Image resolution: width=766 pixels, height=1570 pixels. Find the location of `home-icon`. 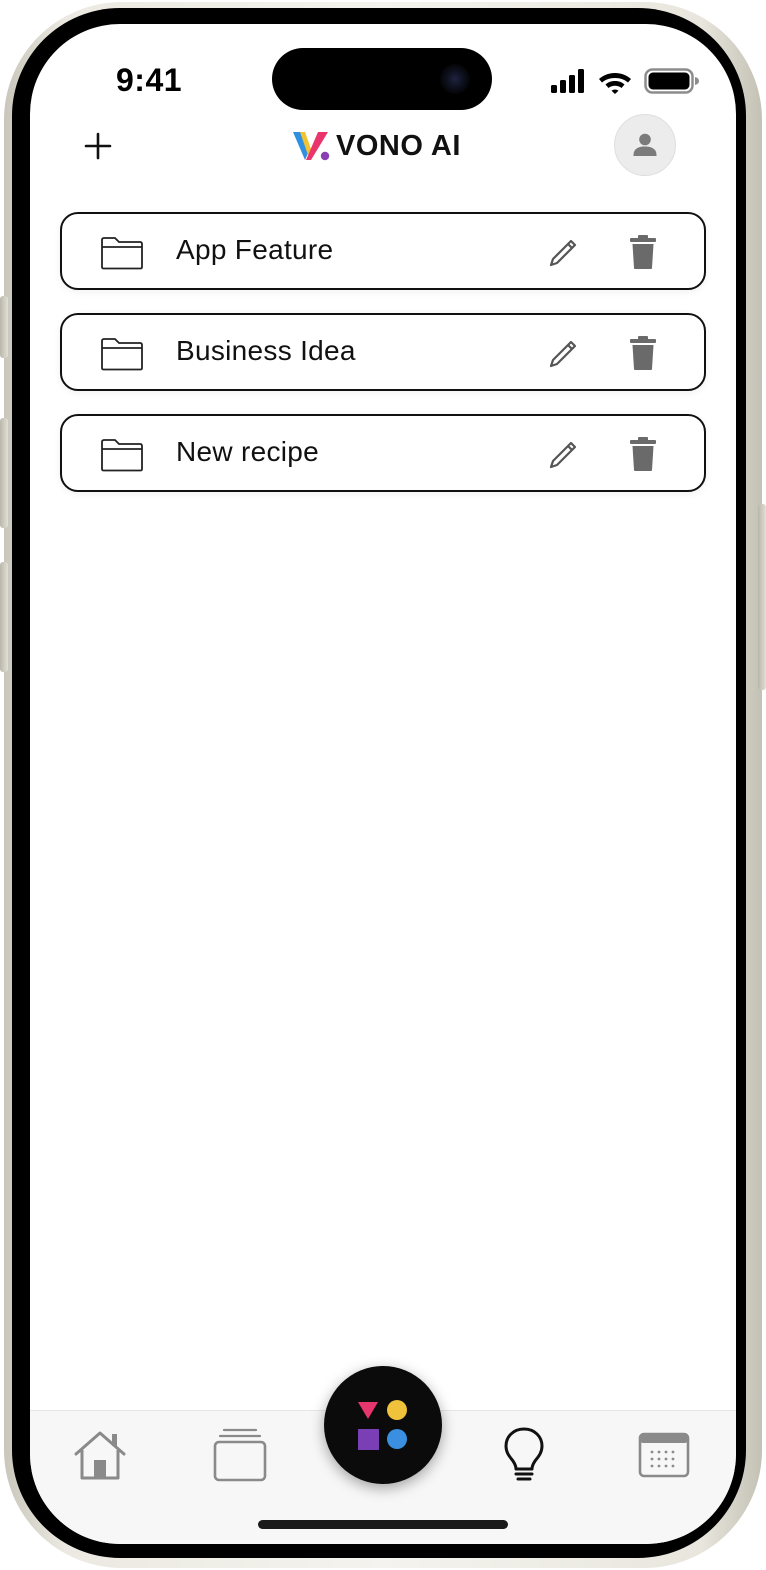

home-icon is located at coordinates (100, 1455).